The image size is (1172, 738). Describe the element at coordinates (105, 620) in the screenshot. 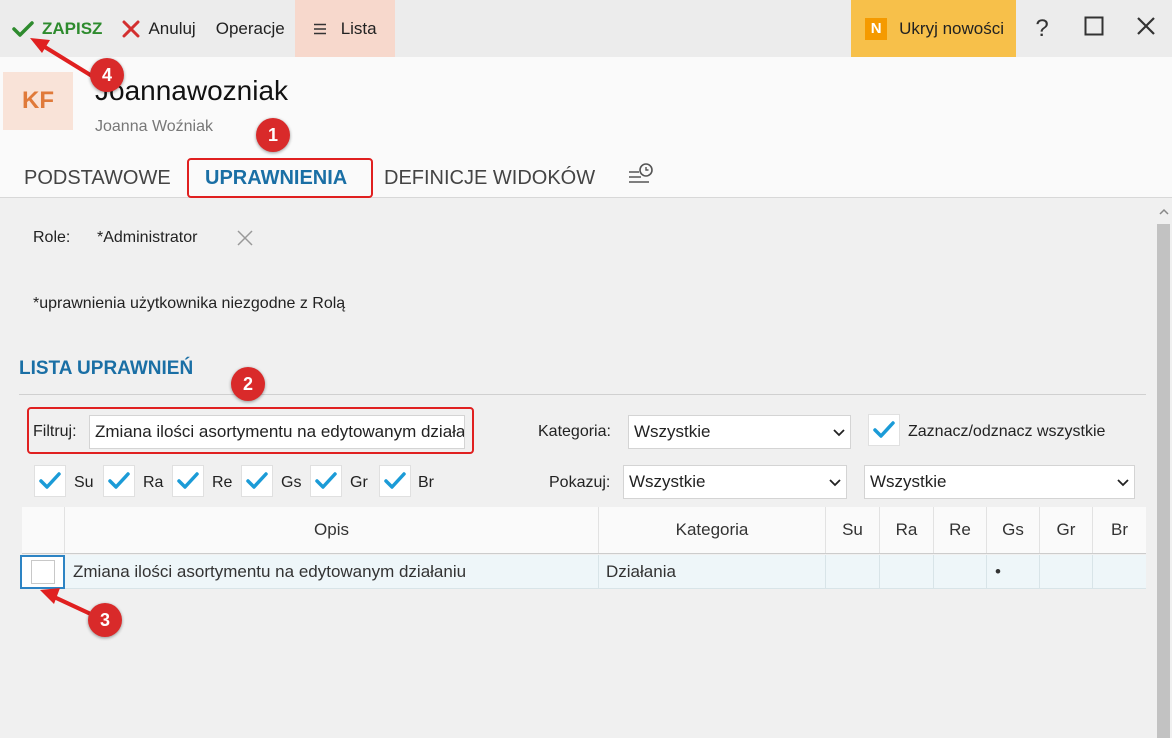

I see `annotation-badge-3: 3` at that location.